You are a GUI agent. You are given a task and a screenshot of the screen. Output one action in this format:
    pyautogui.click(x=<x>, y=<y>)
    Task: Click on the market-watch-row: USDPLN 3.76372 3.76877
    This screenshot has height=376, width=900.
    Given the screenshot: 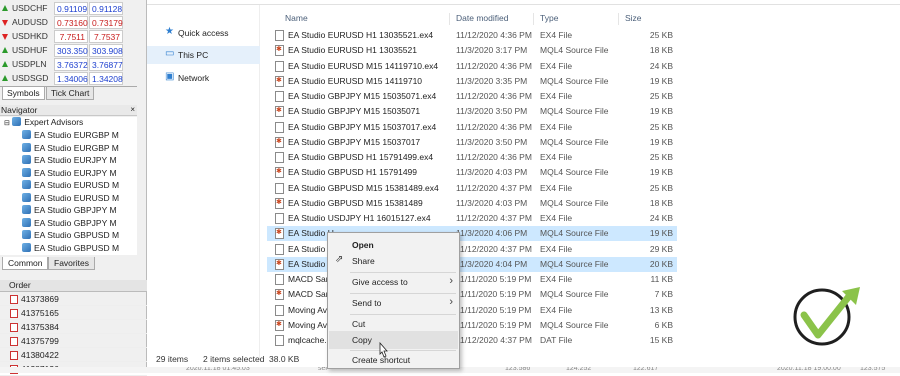 What is the action you would take?
    pyautogui.click(x=68, y=64)
    